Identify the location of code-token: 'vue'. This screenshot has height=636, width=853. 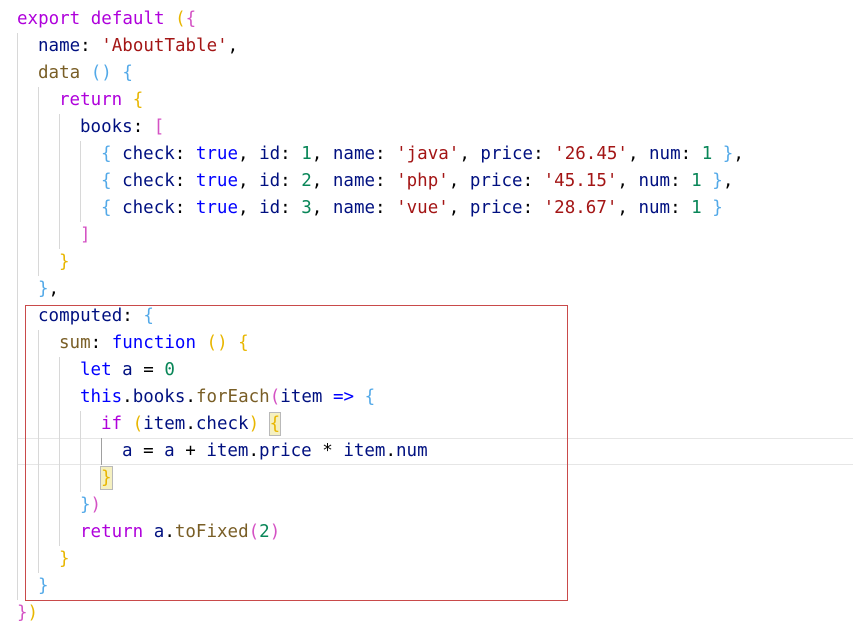
(422, 208).